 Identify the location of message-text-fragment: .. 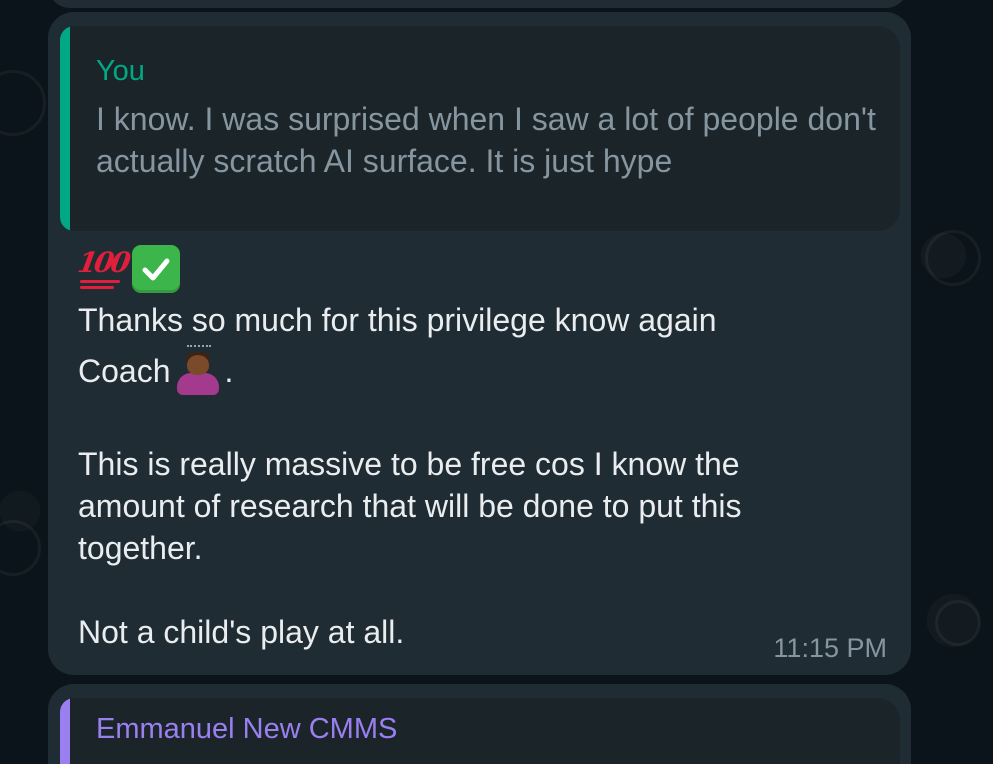
(229, 371).